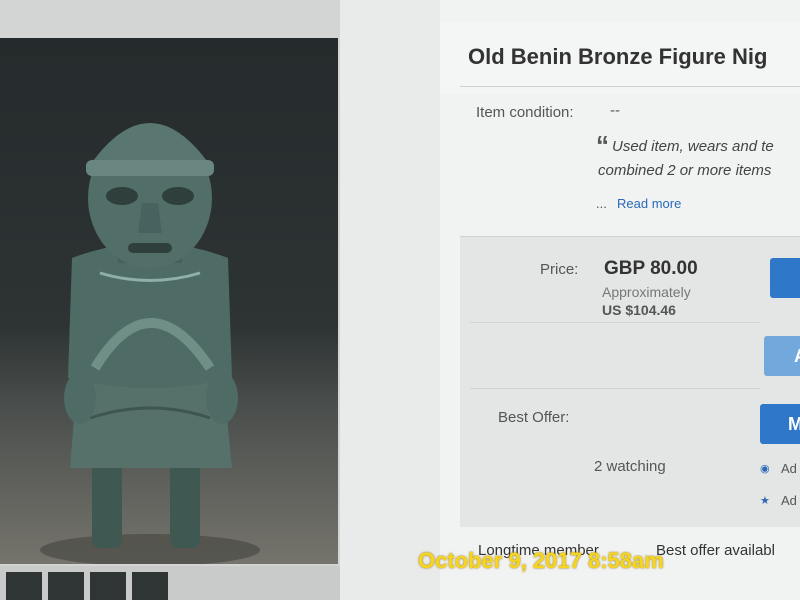 This screenshot has width=800, height=600. What do you see at coordinates (602, 145) in the screenshot?
I see `quote-icon: “` at bounding box center [602, 145].